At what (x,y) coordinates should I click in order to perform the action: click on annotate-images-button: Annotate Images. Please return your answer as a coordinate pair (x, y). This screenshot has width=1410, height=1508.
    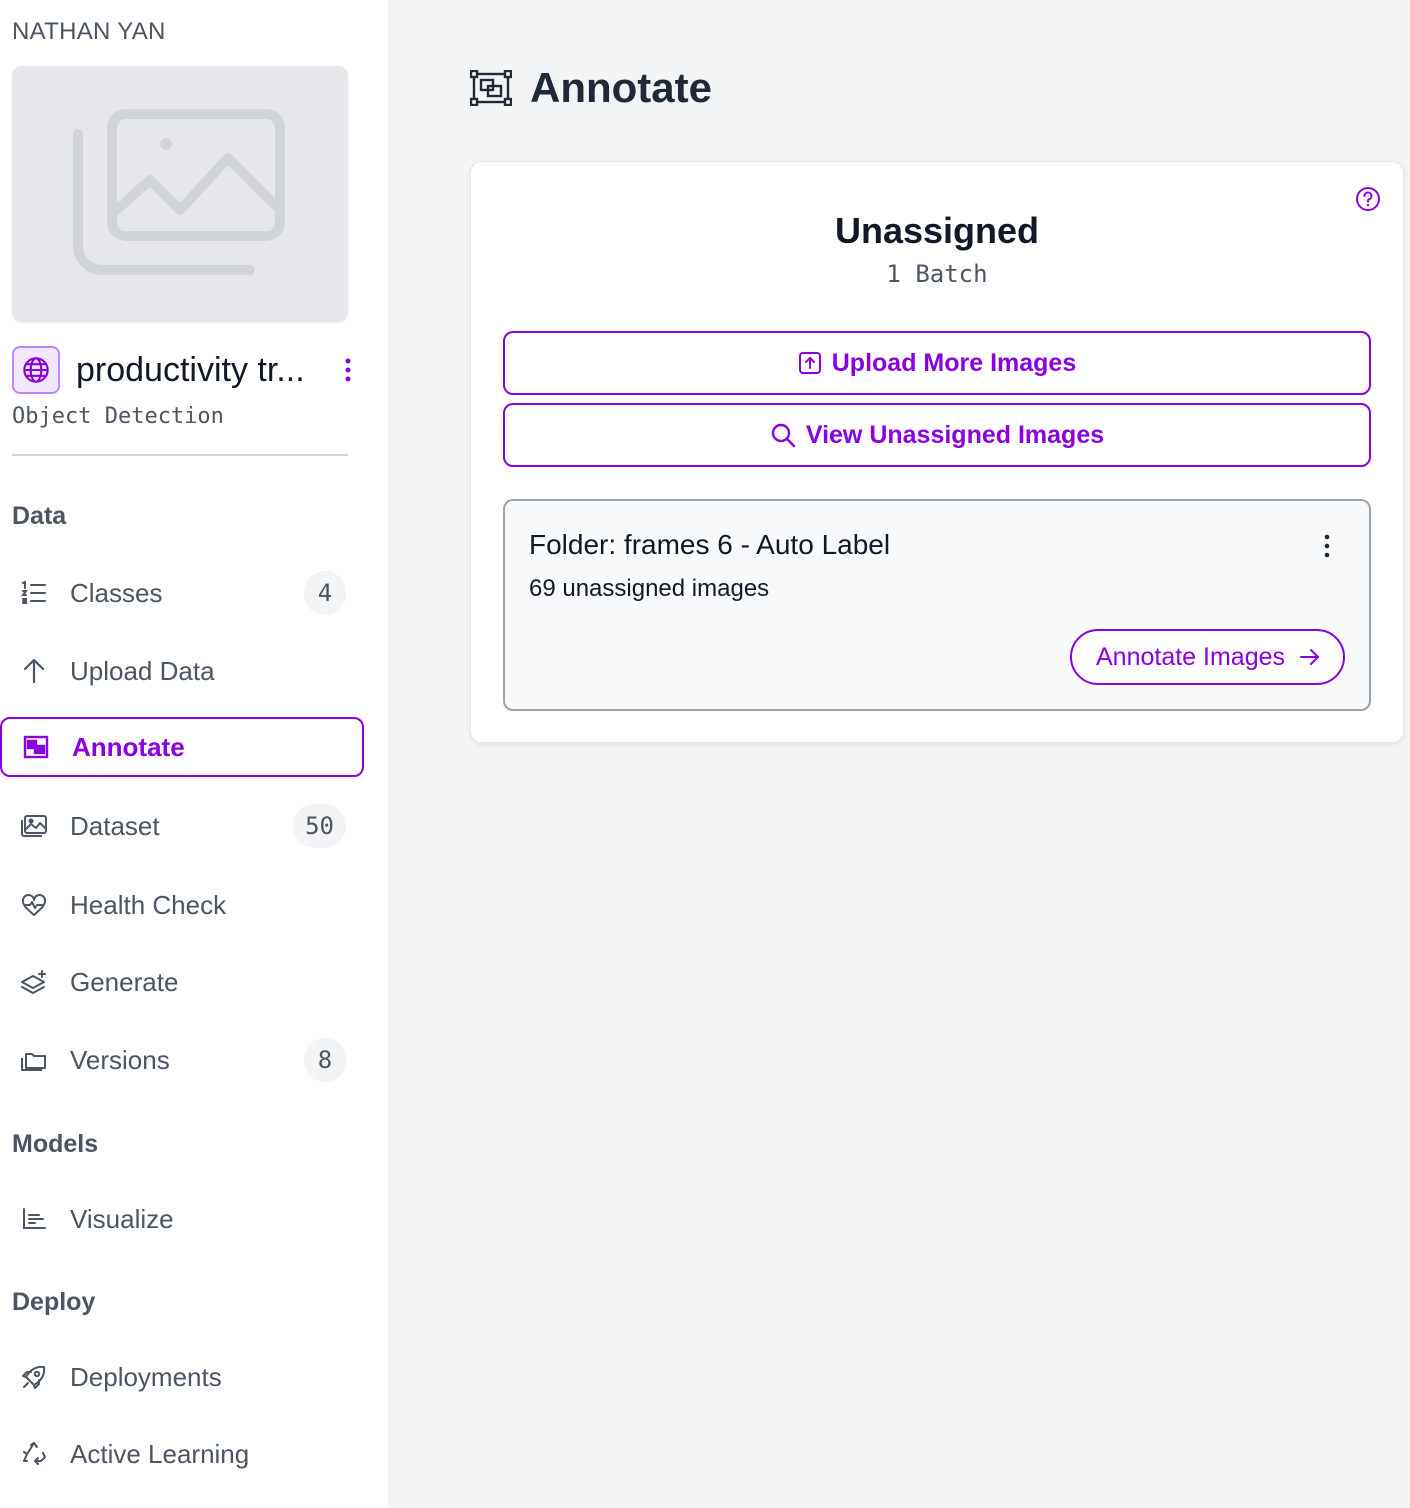
    Looking at the image, I should click on (1207, 657).